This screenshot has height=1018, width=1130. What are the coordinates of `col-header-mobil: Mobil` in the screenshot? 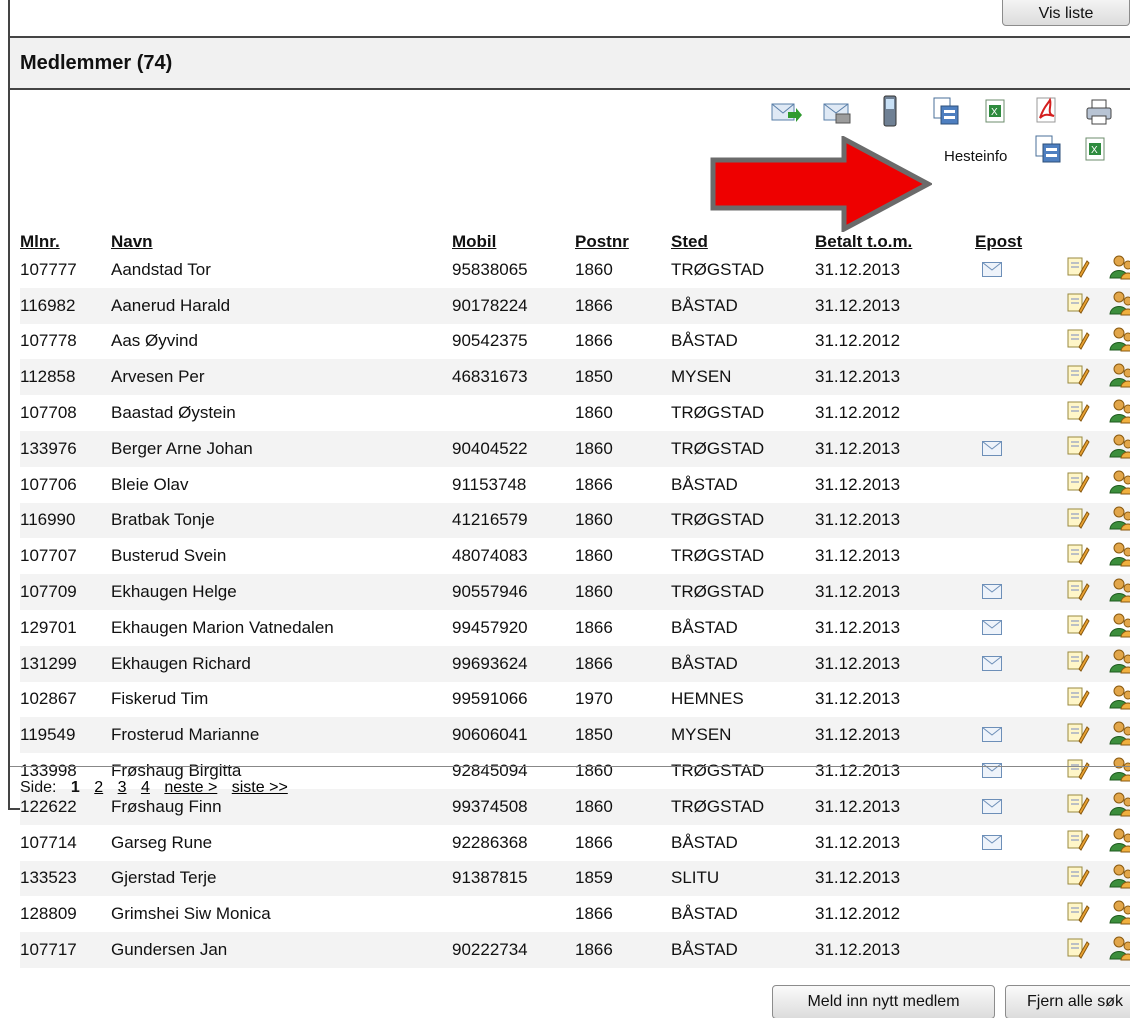 It's located at (513, 240).